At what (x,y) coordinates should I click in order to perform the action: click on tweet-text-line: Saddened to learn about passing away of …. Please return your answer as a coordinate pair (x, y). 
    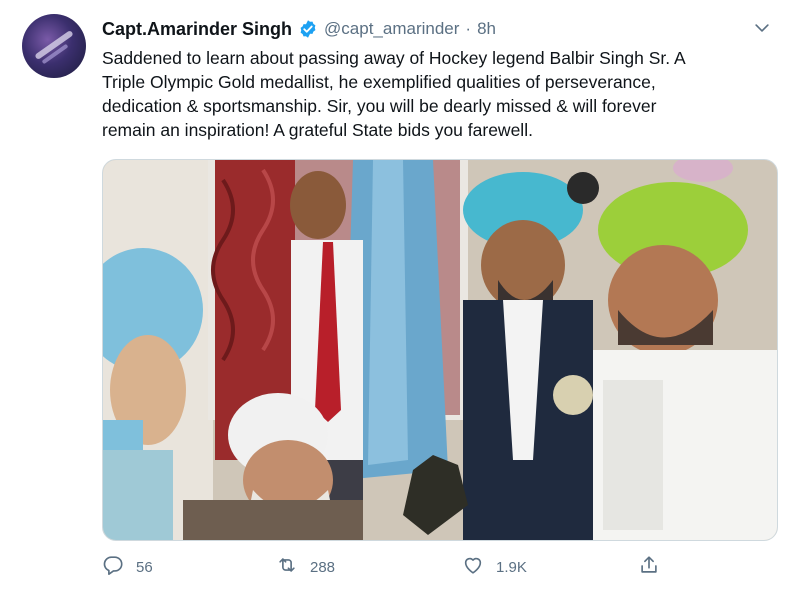
    Looking at the image, I should click on (394, 58).